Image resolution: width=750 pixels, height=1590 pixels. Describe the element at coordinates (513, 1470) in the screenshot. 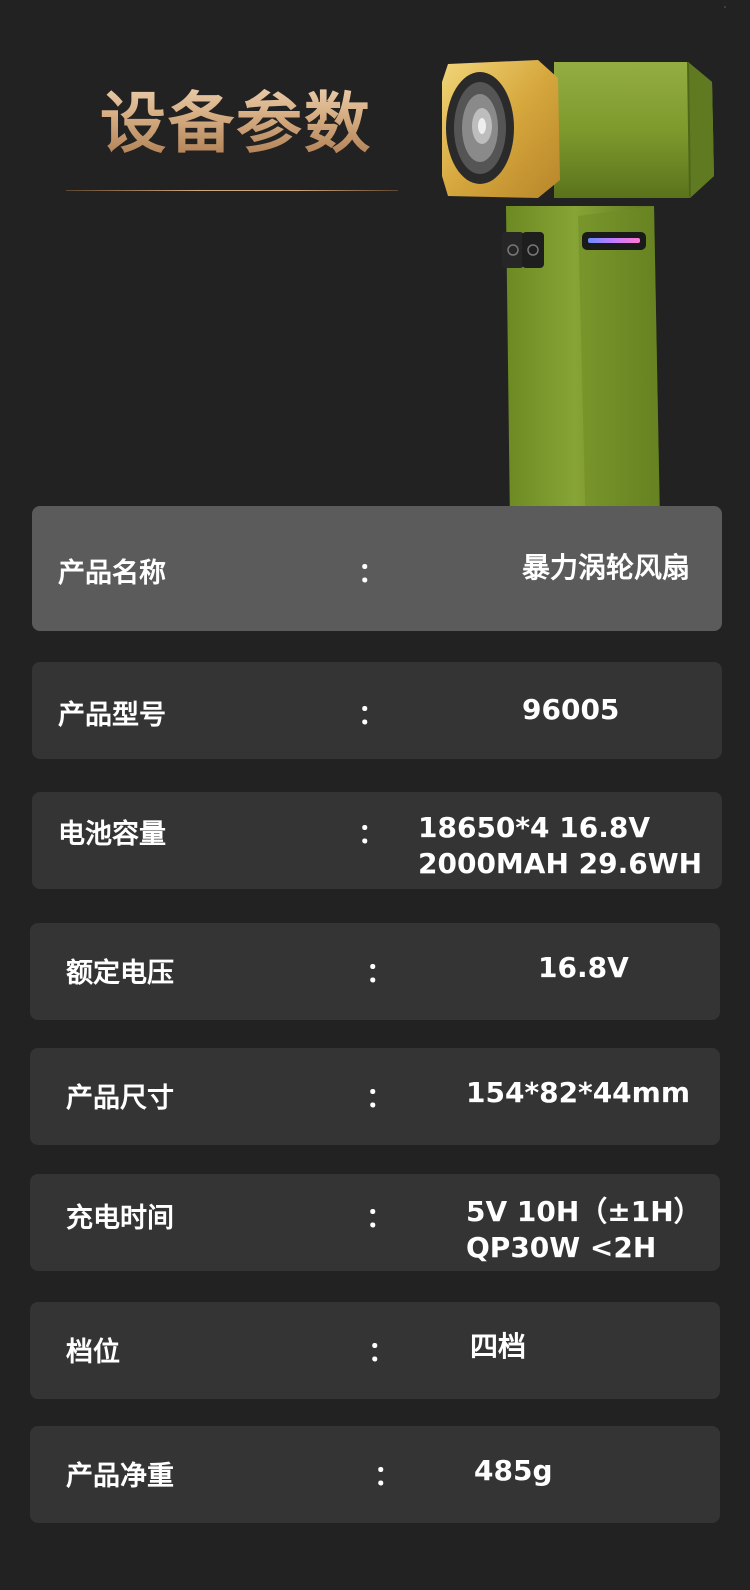

I see `spec-value: 485g` at that location.